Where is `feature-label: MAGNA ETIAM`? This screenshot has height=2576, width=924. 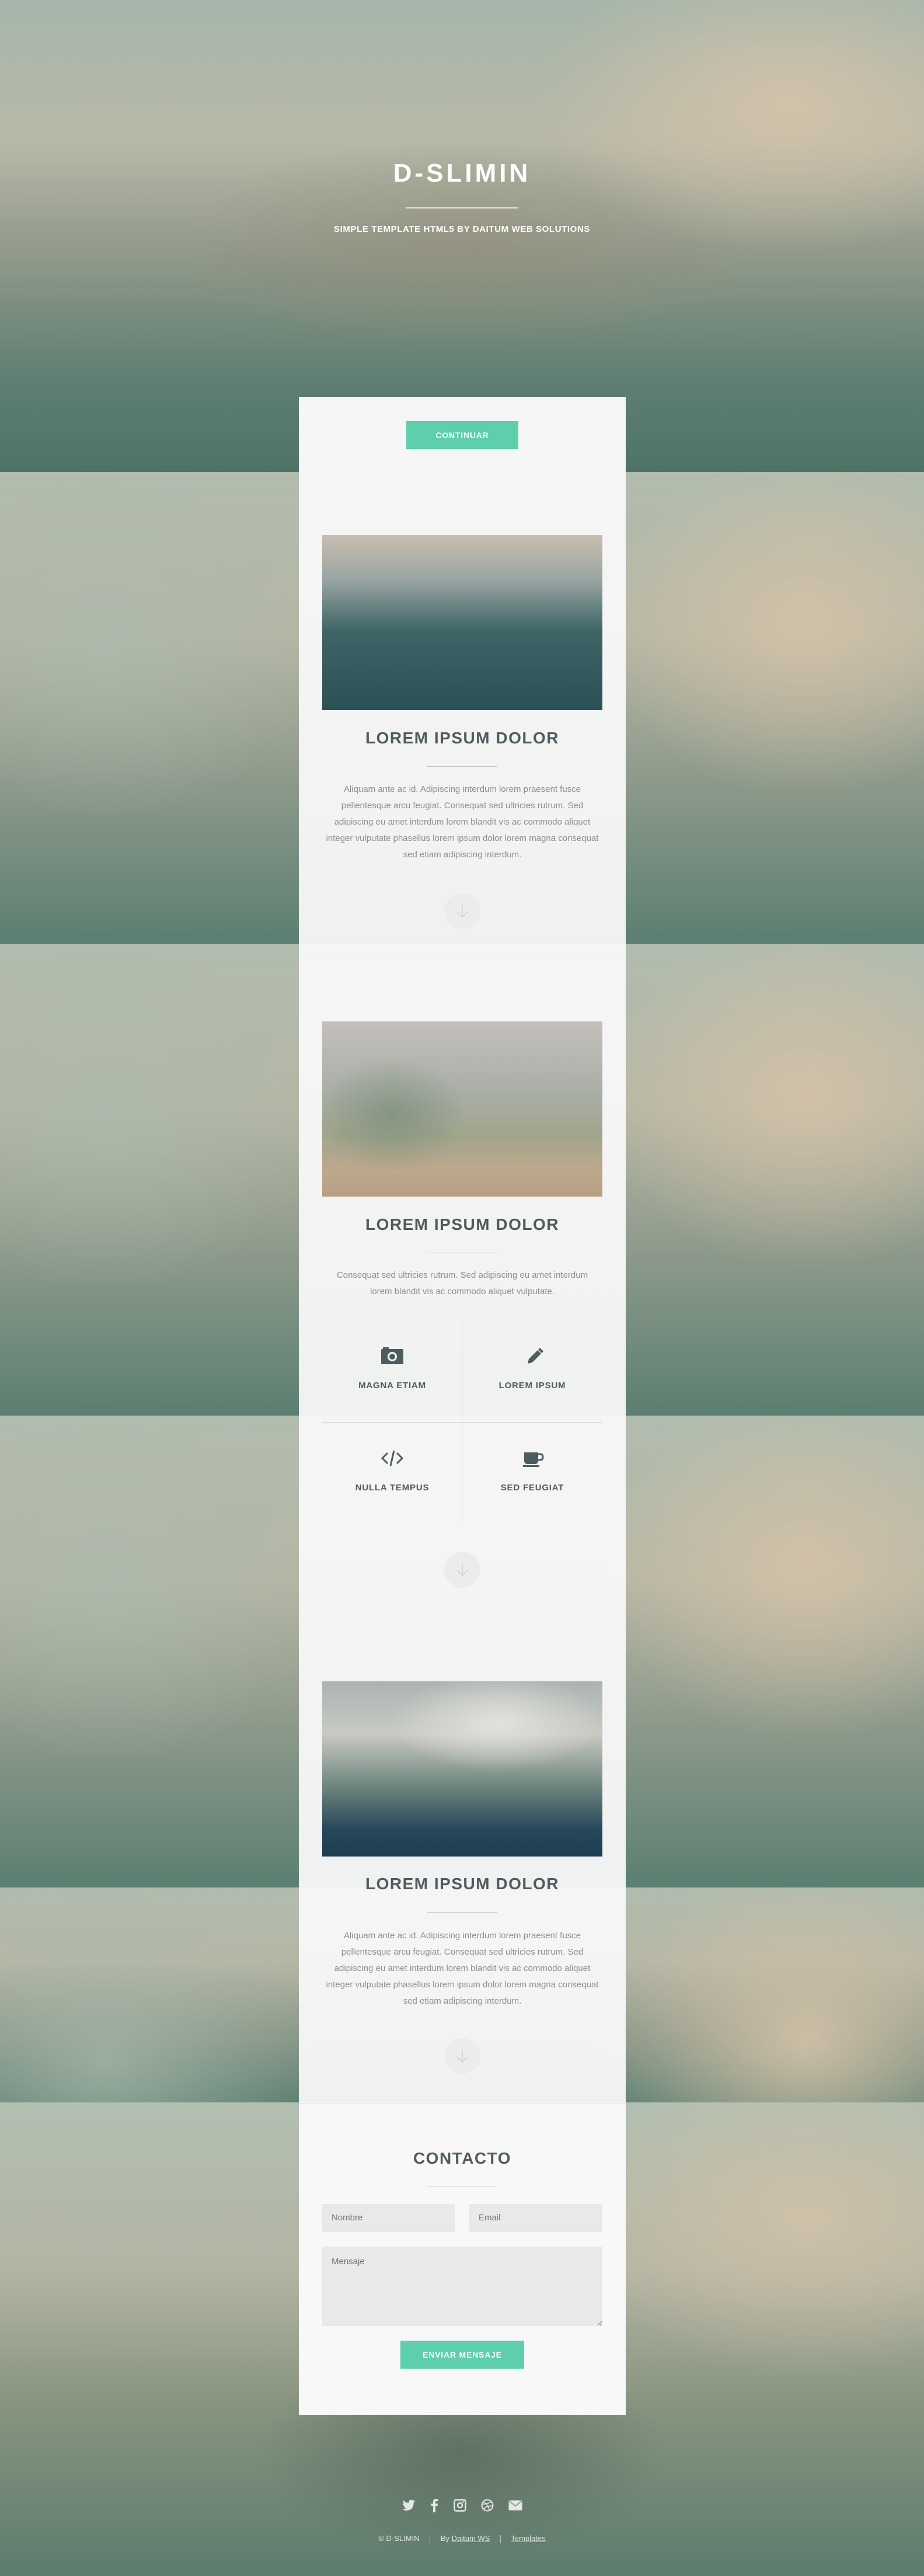
feature-label: MAGNA ETIAM is located at coordinates (392, 1385).